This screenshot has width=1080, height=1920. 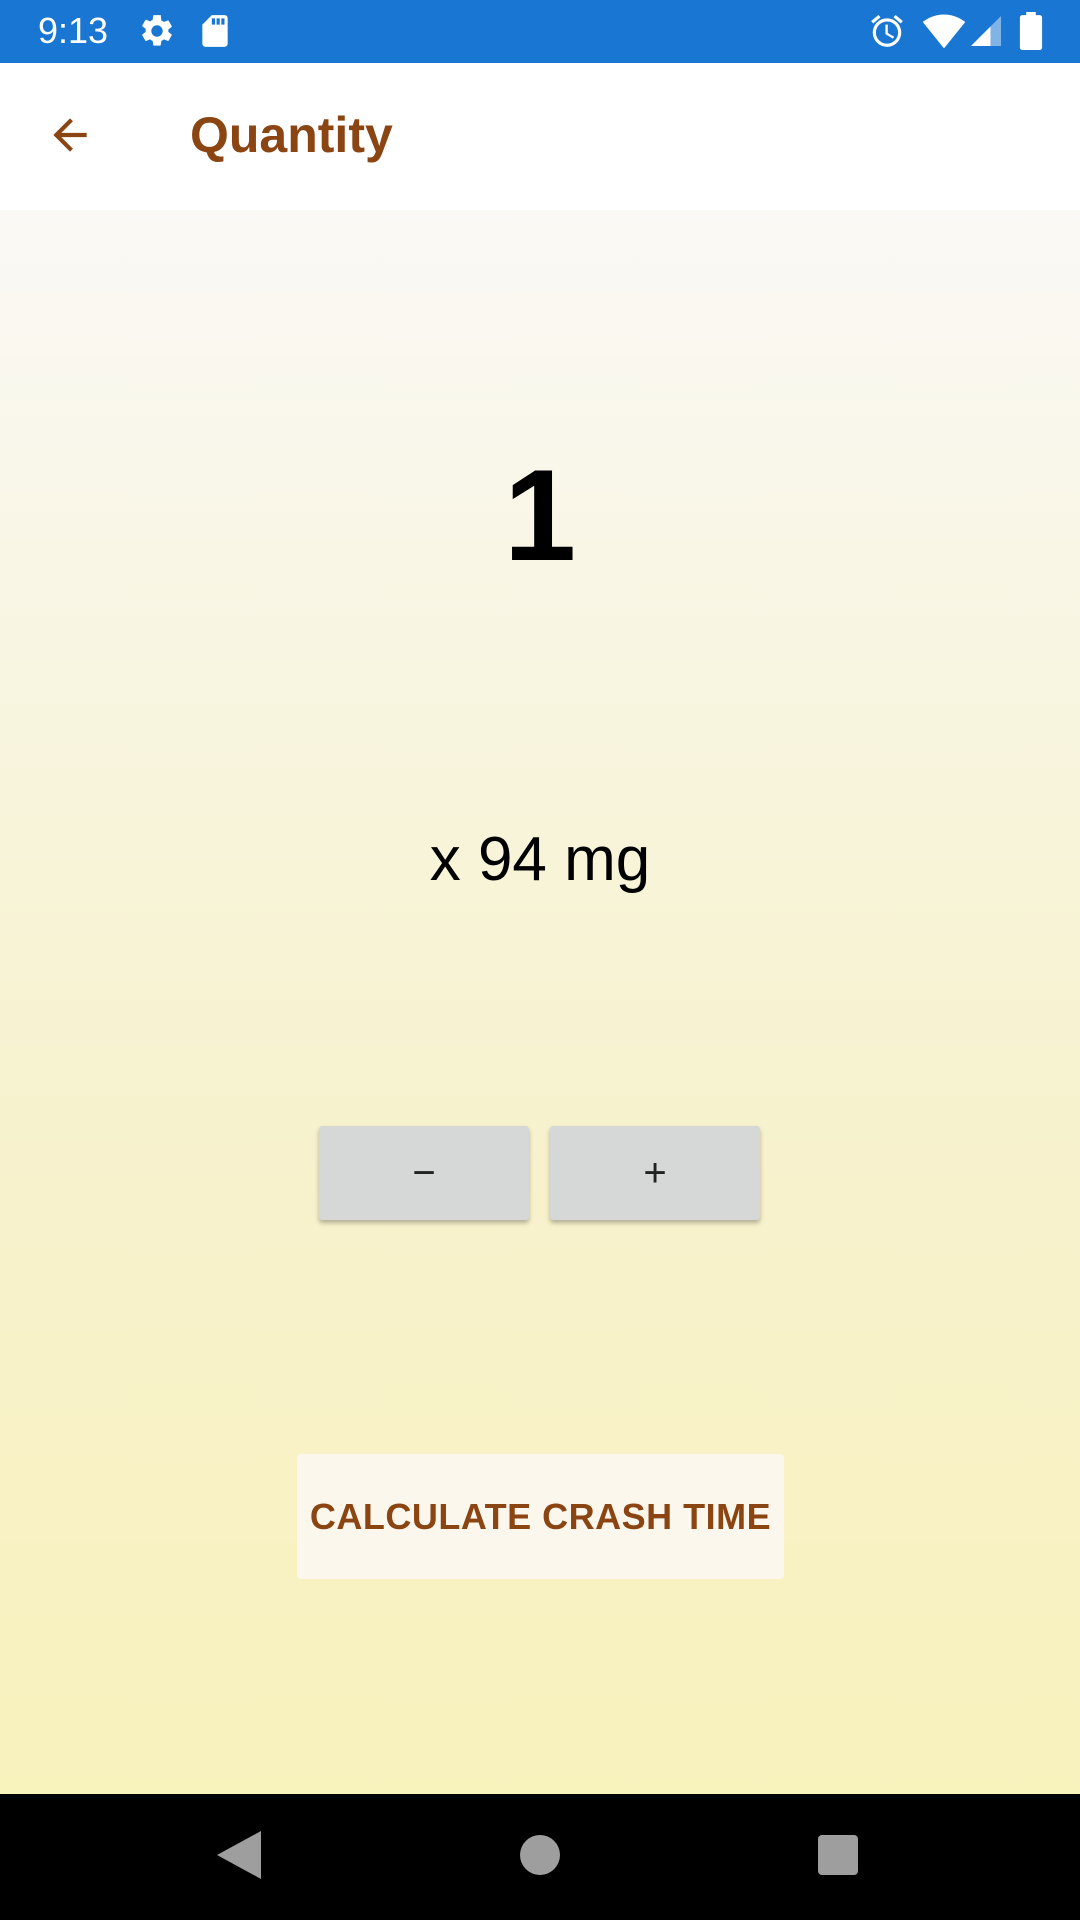 I want to click on nav-back-button, so click(x=239, y=1857).